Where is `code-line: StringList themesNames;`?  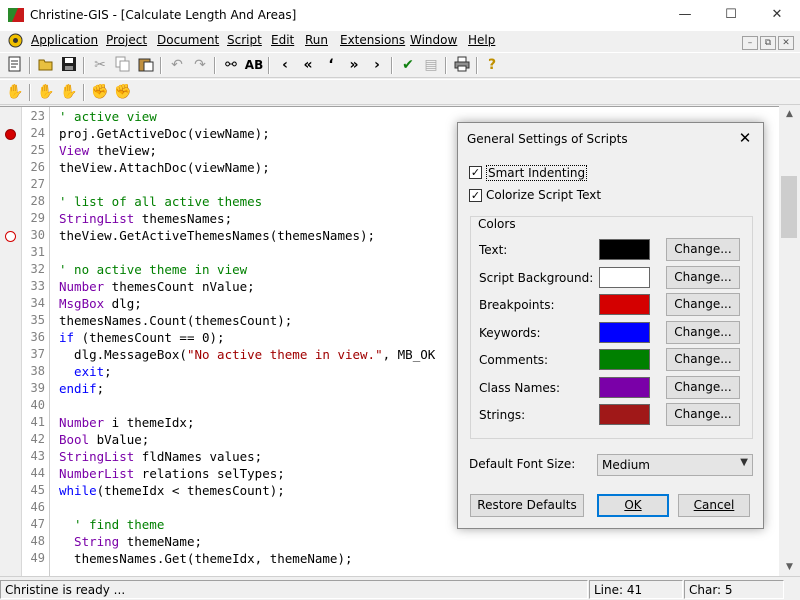
code-line: StringList themesNames; is located at coordinates (145, 218).